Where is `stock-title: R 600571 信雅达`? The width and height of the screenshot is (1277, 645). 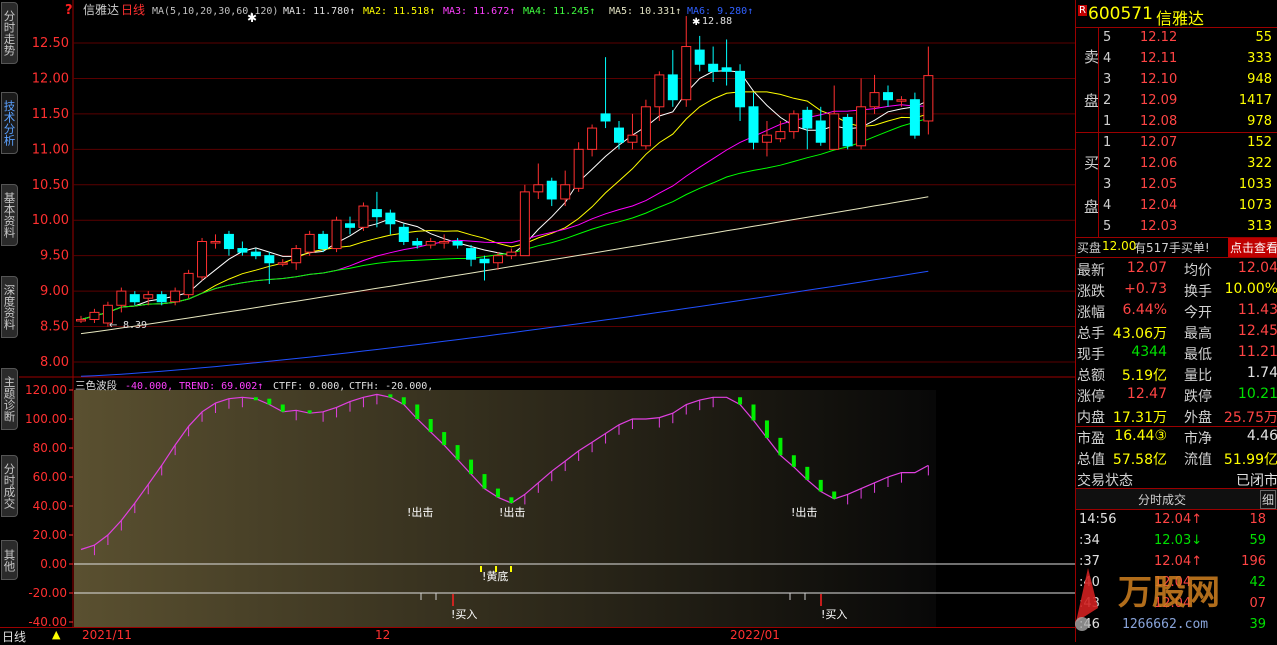
stock-title: R 600571 信雅达 is located at coordinates (1176, 16).